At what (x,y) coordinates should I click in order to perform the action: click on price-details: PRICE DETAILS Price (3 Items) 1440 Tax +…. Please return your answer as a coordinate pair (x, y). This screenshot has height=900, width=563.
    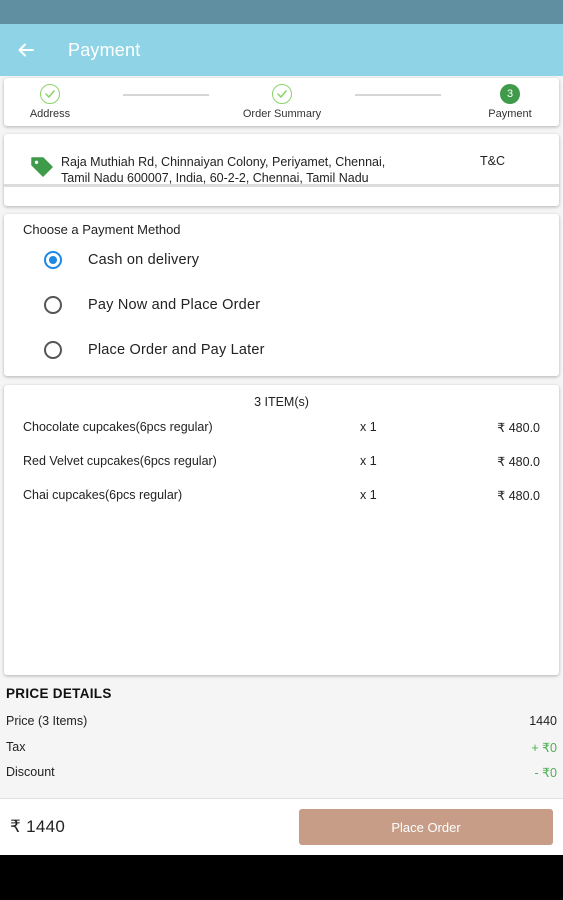
    Looking at the image, I should click on (281, 735).